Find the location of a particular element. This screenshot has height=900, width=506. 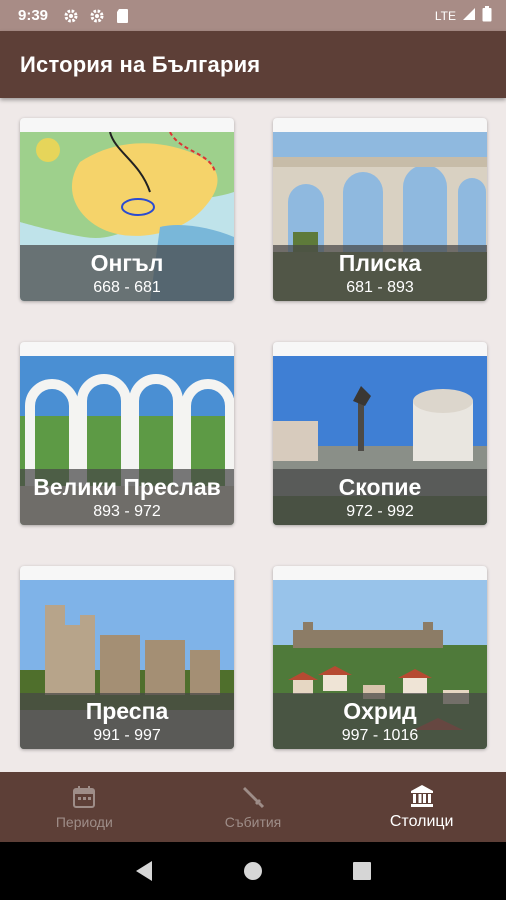

capital-years: 681 - 893 is located at coordinates (380, 287).